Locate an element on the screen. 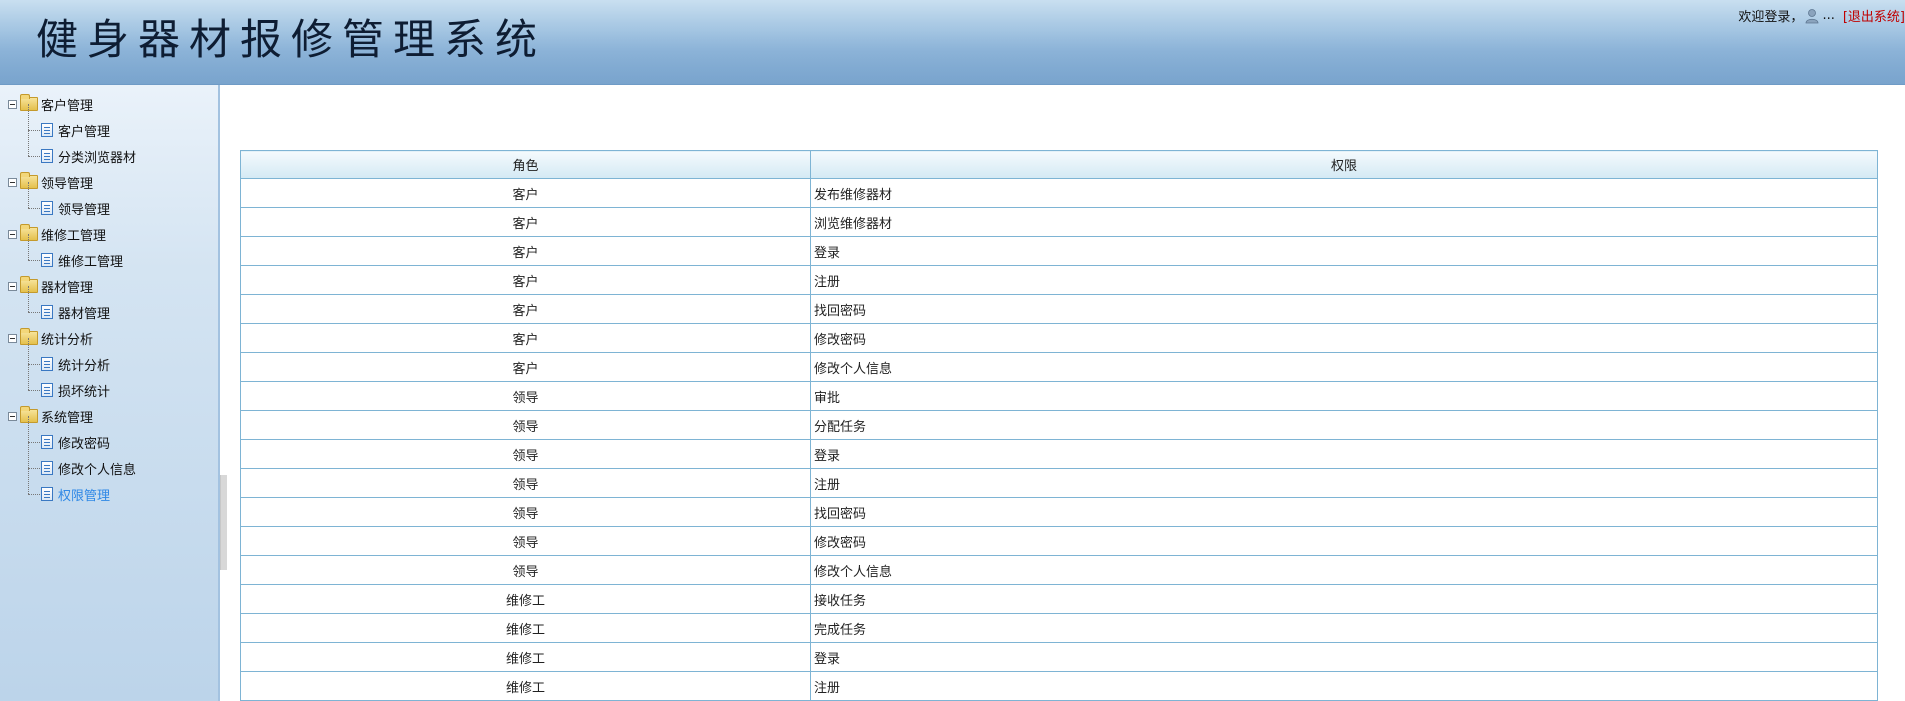 Image resolution: width=1905 pixels, height=701 pixels. sidebar-item: 分类浏览器材 is located at coordinates (72, 149).